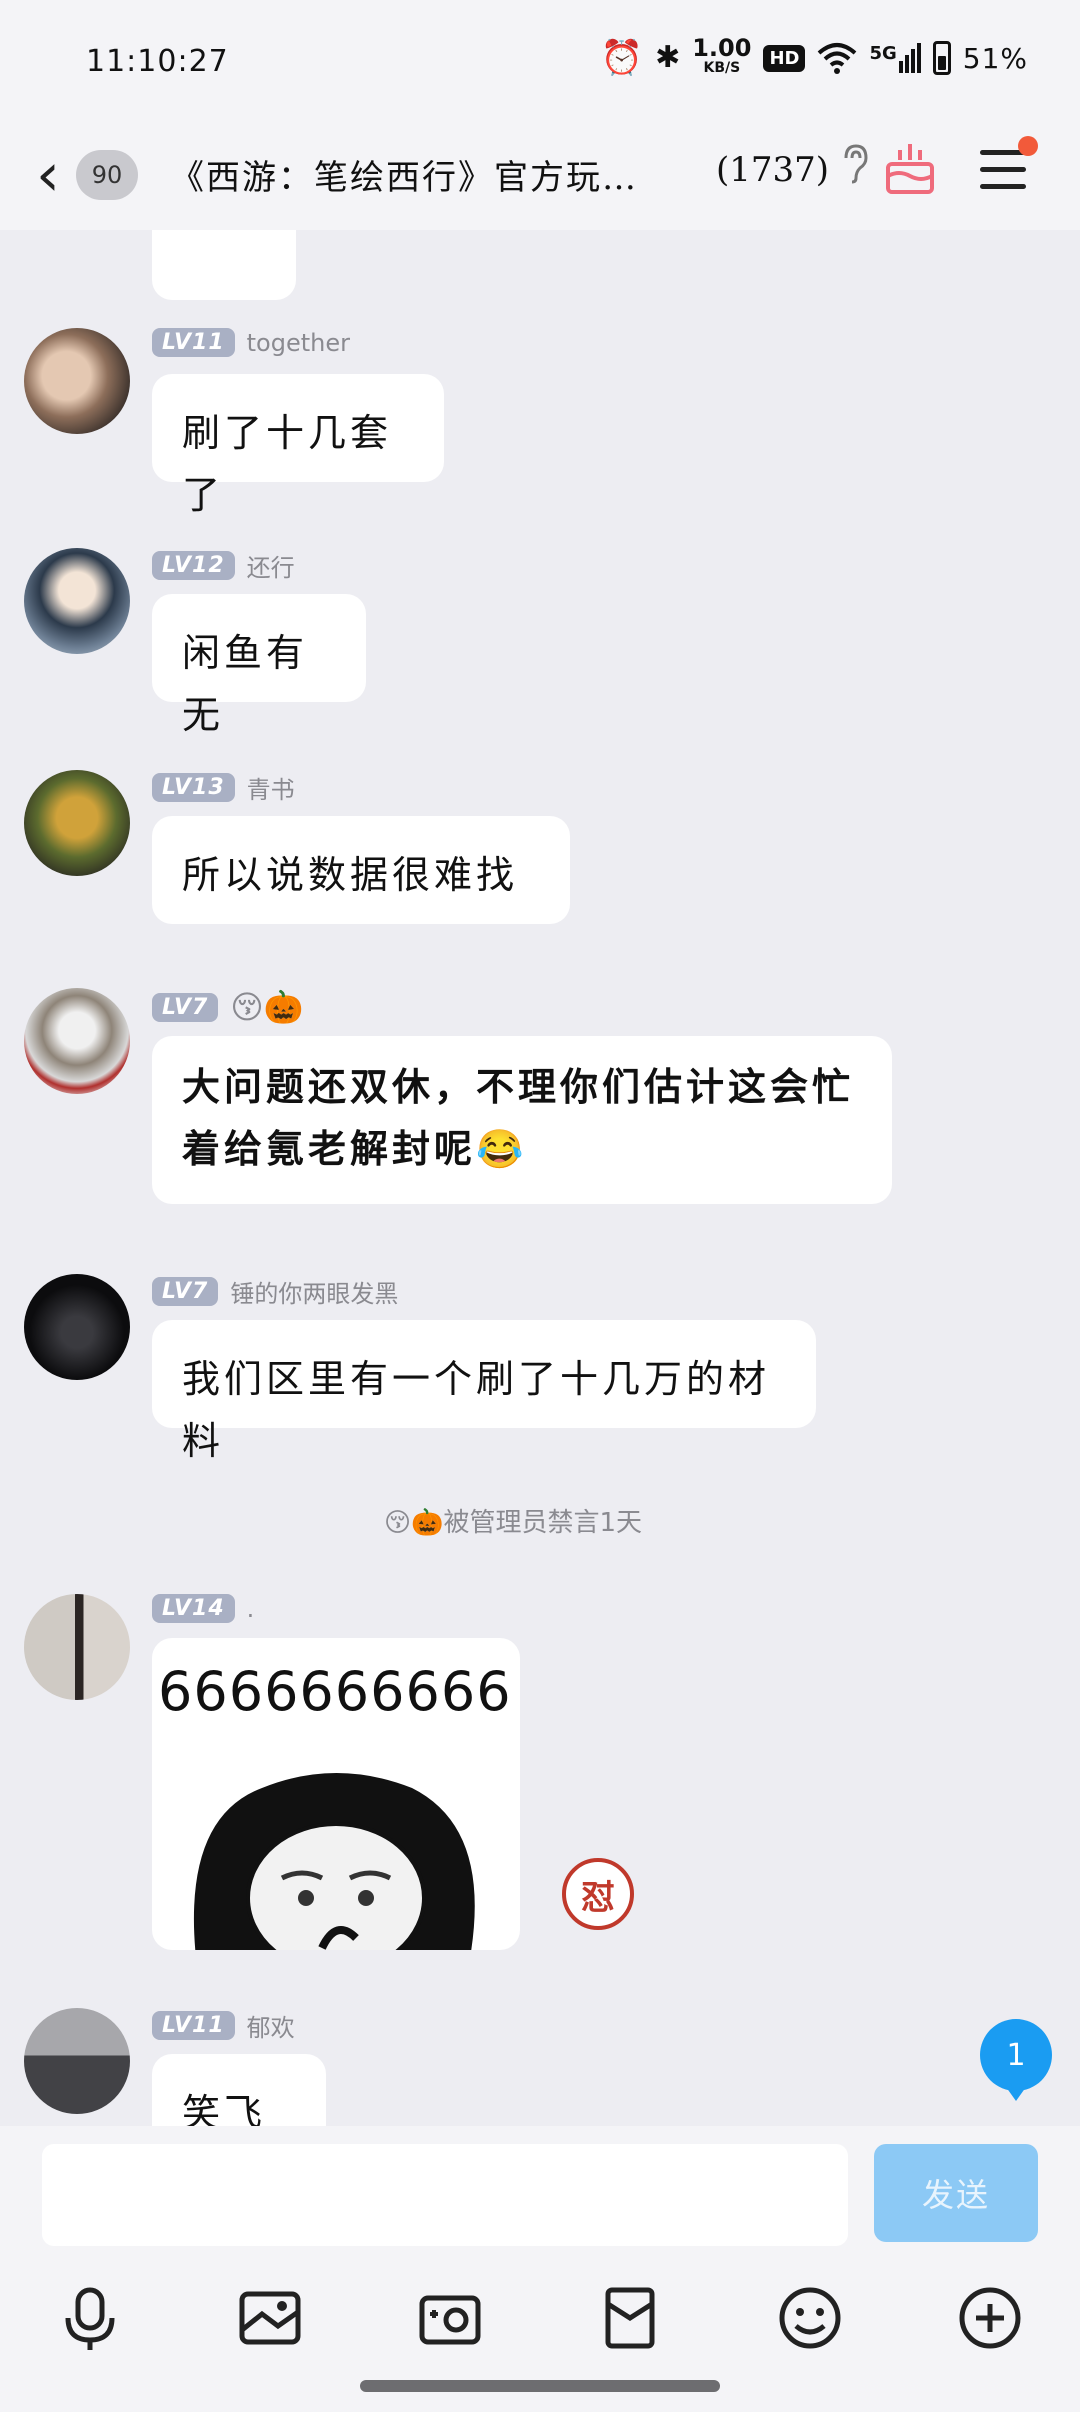  What do you see at coordinates (814, 56) in the screenshot?
I see `status-icons: ⏰ ✱ 1.00 KB/S HD 5G 51%` at bounding box center [814, 56].